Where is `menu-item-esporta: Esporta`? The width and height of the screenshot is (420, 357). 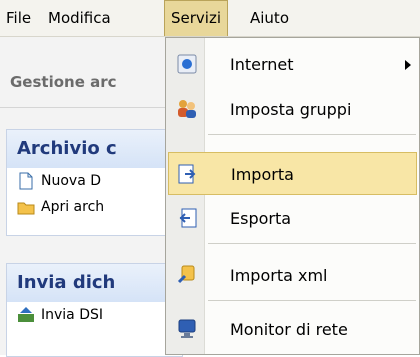
menu-item-esporta: Esporta is located at coordinates (292, 218).